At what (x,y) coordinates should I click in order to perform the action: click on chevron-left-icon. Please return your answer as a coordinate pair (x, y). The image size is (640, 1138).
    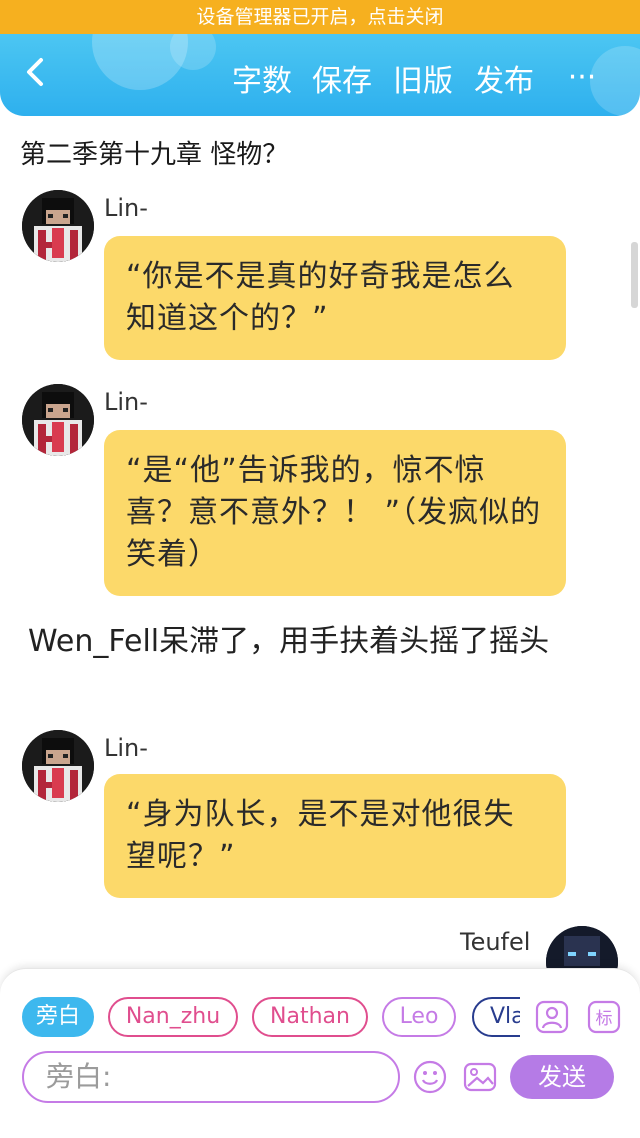
    Looking at the image, I should click on (35, 72).